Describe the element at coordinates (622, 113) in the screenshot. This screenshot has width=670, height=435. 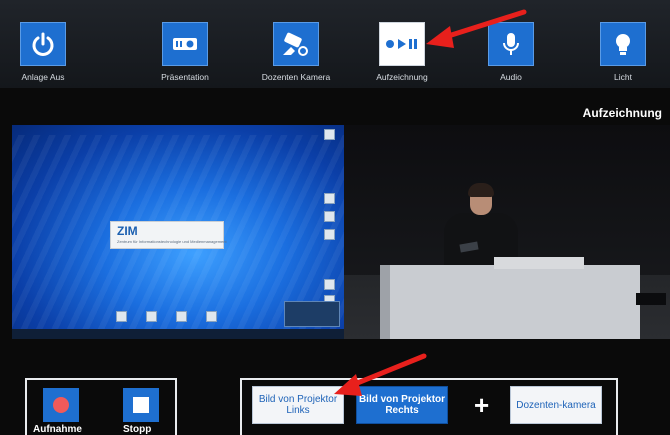
I see `section-title: Aufzeichnung` at that location.